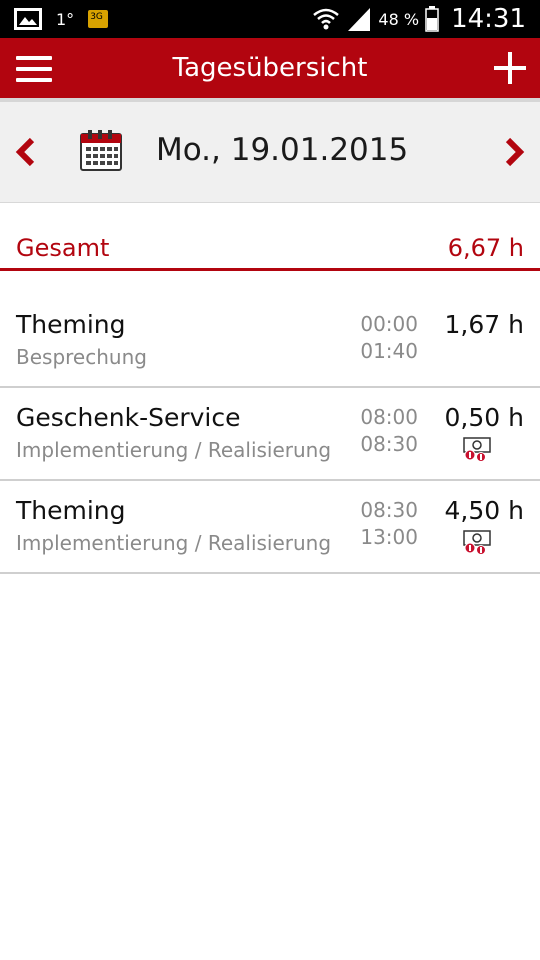  I want to click on total-label: Gesamt, so click(63, 248).